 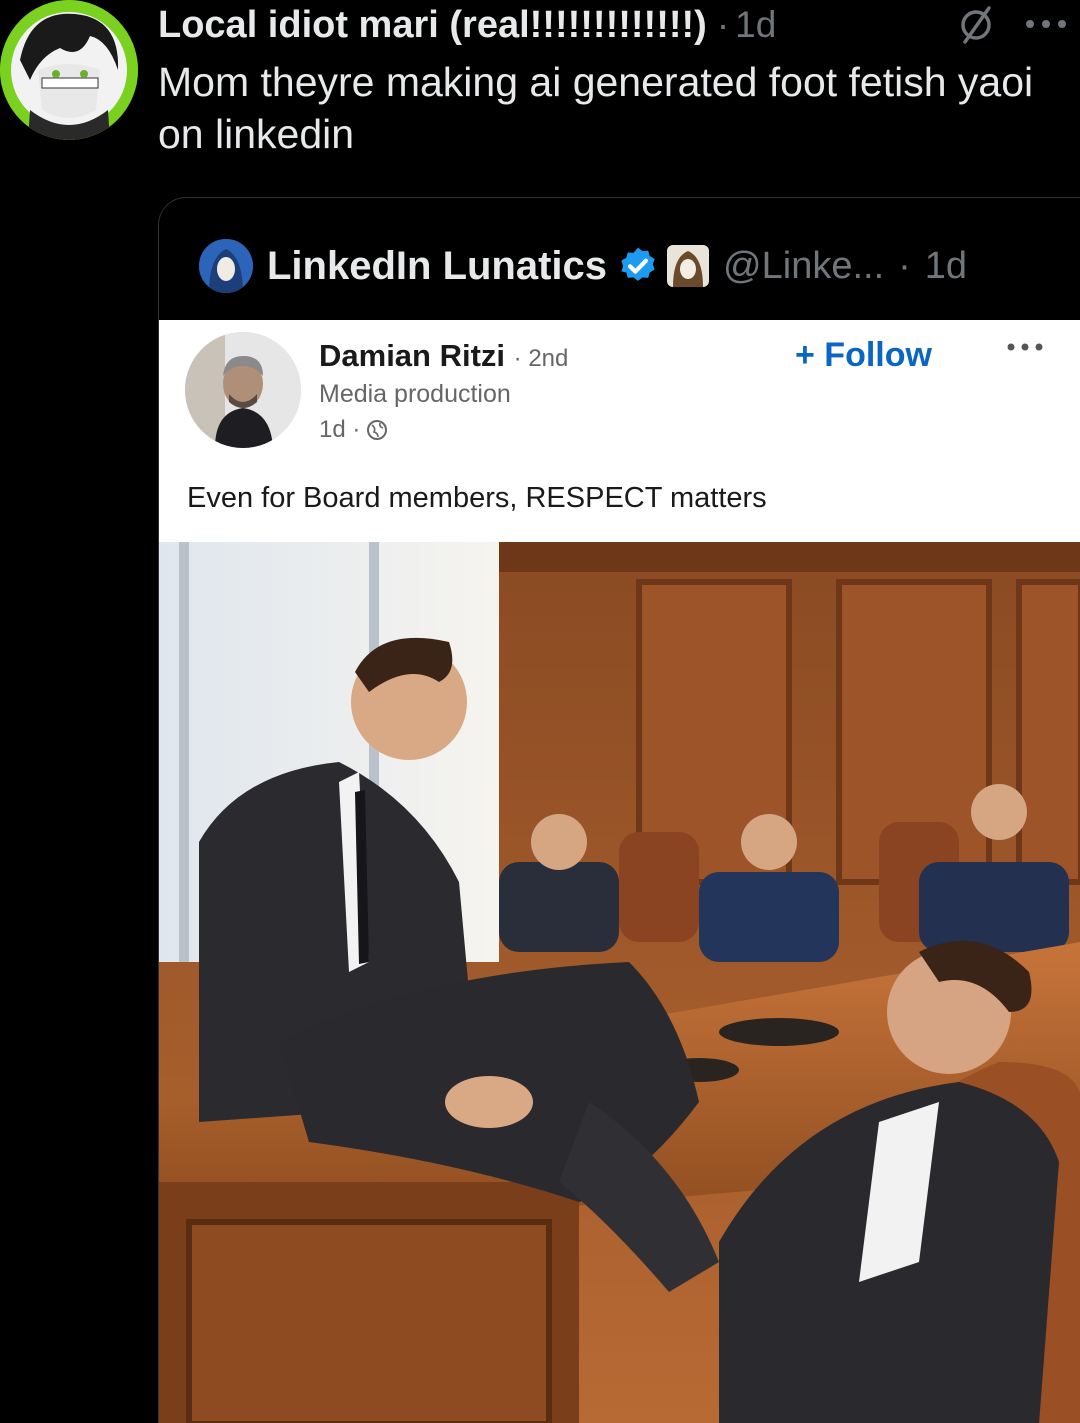 What do you see at coordinates (340, 429) in the screenshot?
I see `linkedin-post-age: 1d ·` at bounding box center [340, 429].